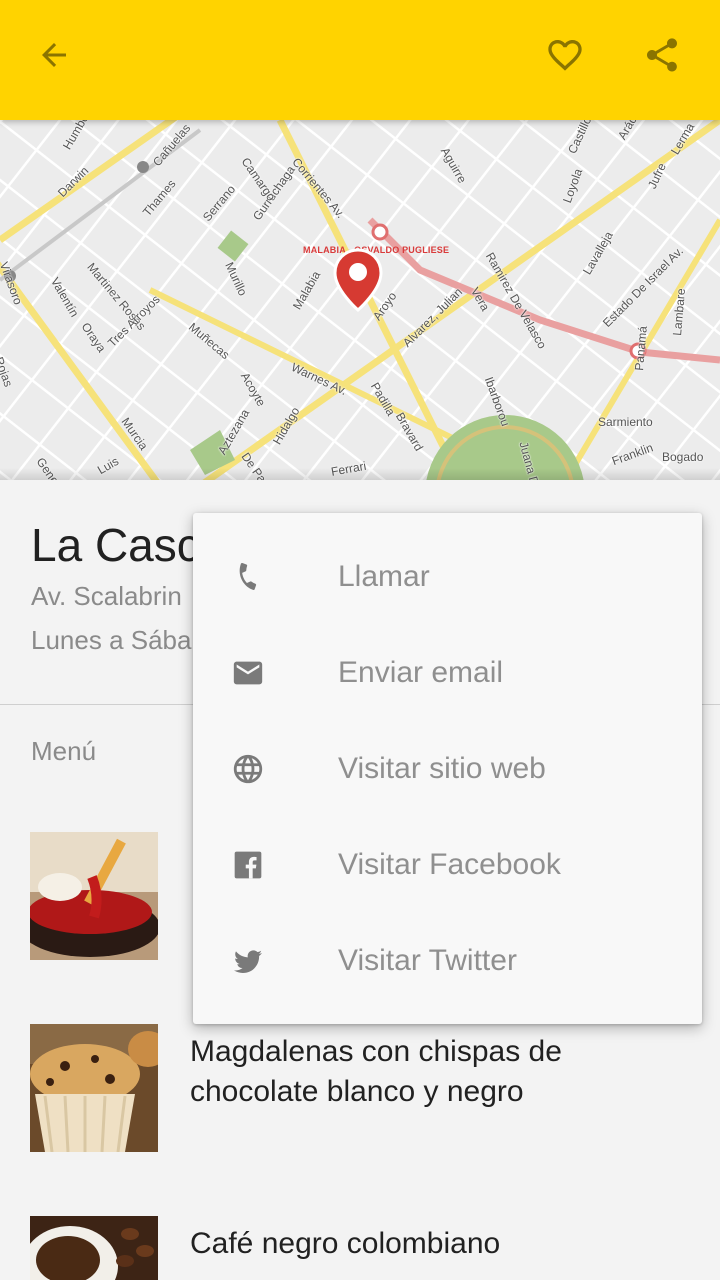  I want to click on menu-item-label: Visitar Twitter, so click(427, 960).